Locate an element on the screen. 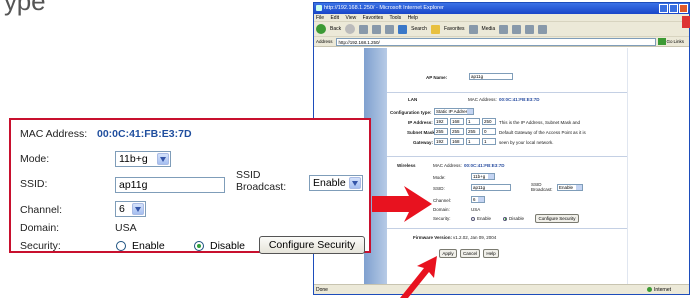 The height and width of the screenshot is (298, 690). annotation-arrows is located at coordinates (404, 242).